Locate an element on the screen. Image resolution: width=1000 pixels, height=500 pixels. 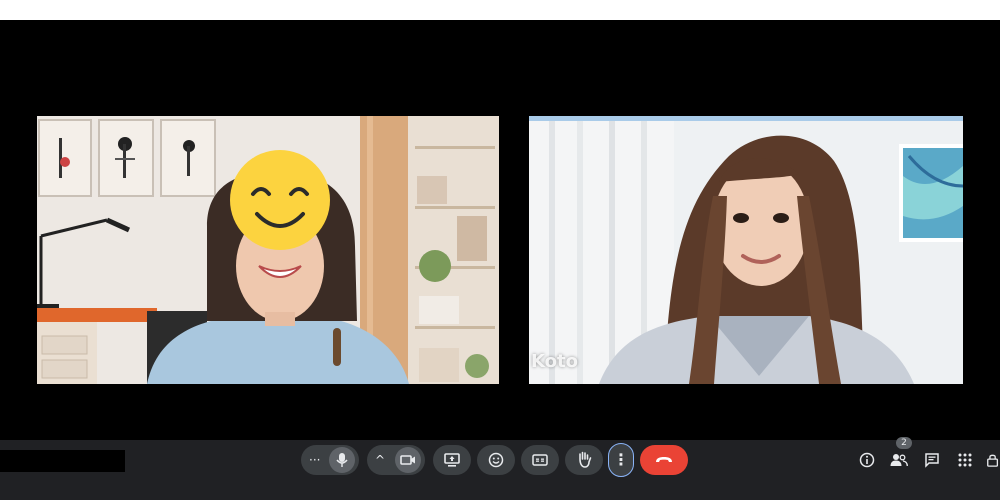
meeting-details-button is located at coordinates (867, 460).